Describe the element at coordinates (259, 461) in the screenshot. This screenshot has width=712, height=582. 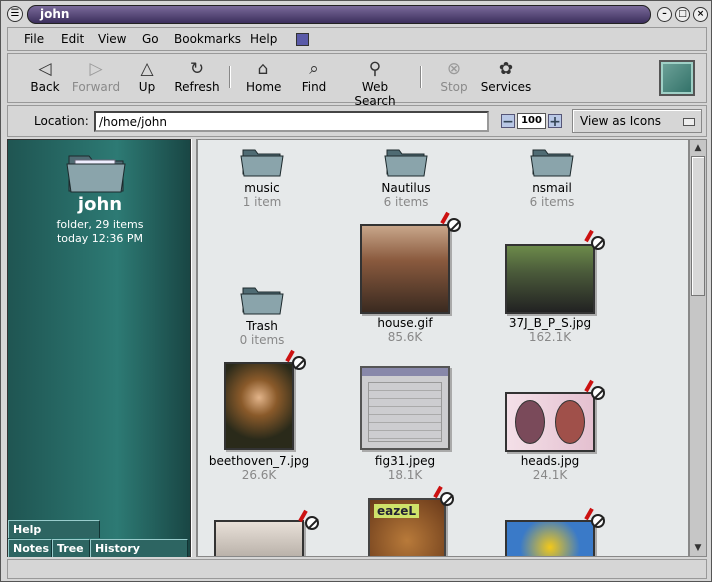
I see `item-name: beethoven_7.jpg` at that location.